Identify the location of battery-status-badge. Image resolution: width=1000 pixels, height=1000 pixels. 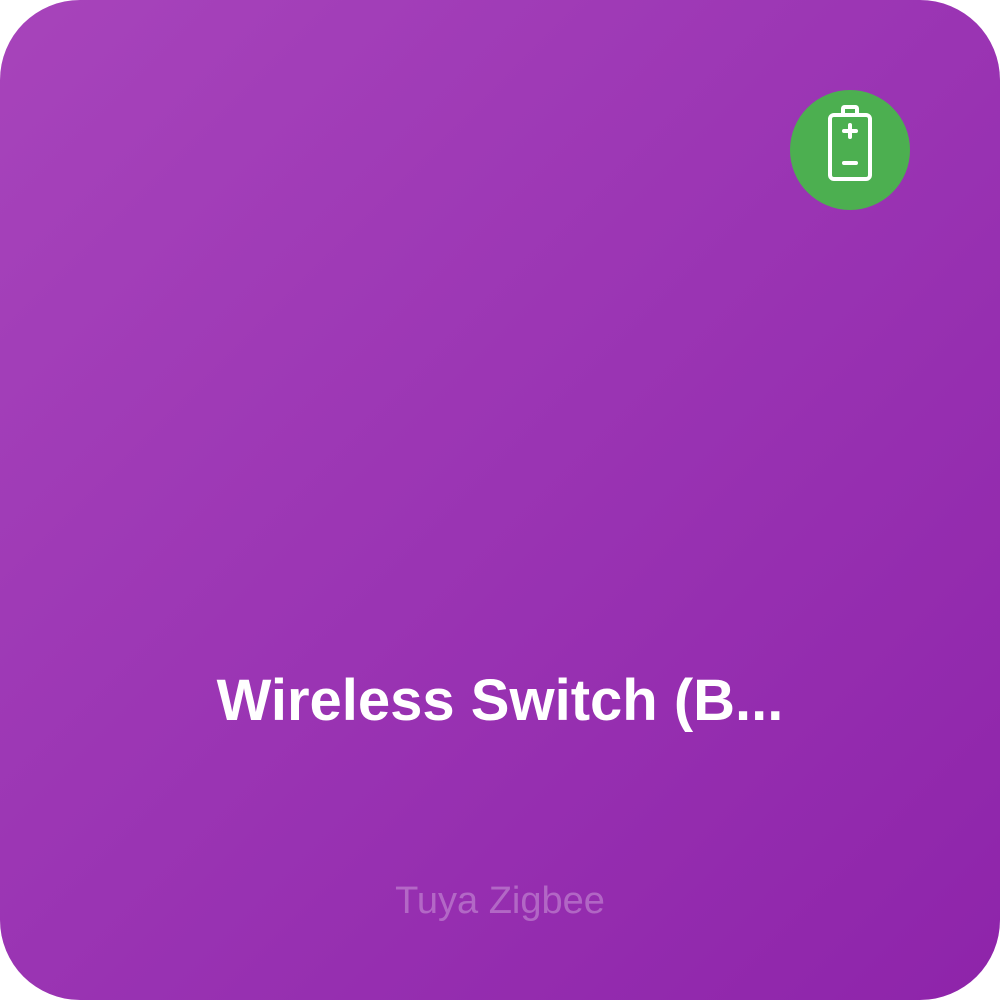
(850, 150).